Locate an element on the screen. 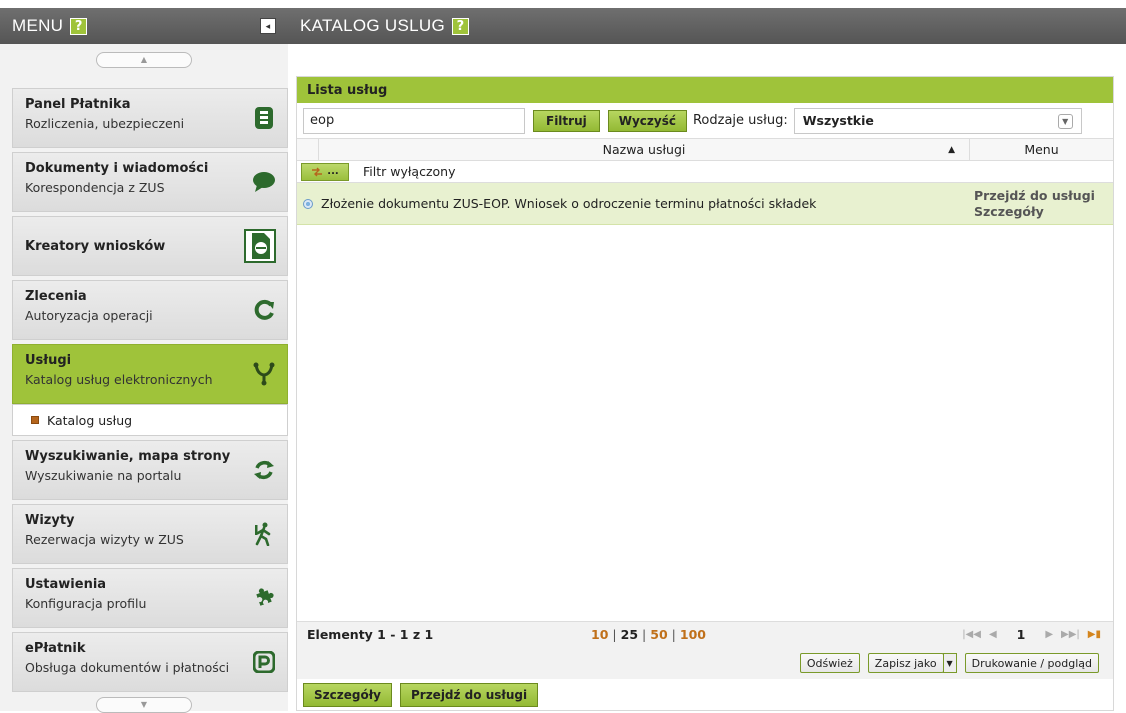 The width and height of the screenshot is (1126, 713). column-header-name: Nazwa usługi ▲ is located at coordinates (644, 149).